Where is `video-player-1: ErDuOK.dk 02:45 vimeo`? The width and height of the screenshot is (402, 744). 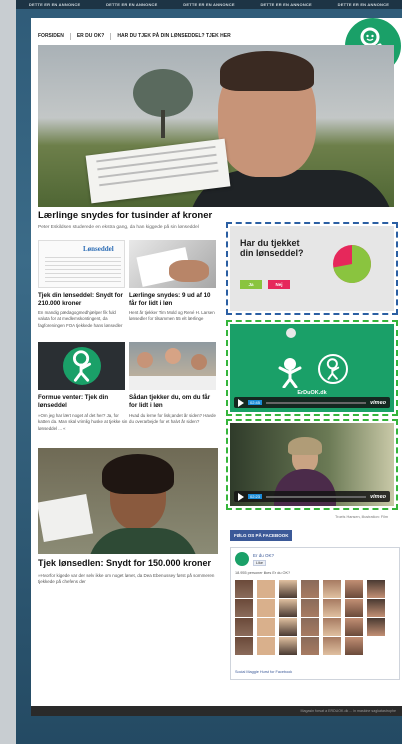
video-player-1: ErDuOK.dk 02:45 vimeo is located at coordinates (312, 368).